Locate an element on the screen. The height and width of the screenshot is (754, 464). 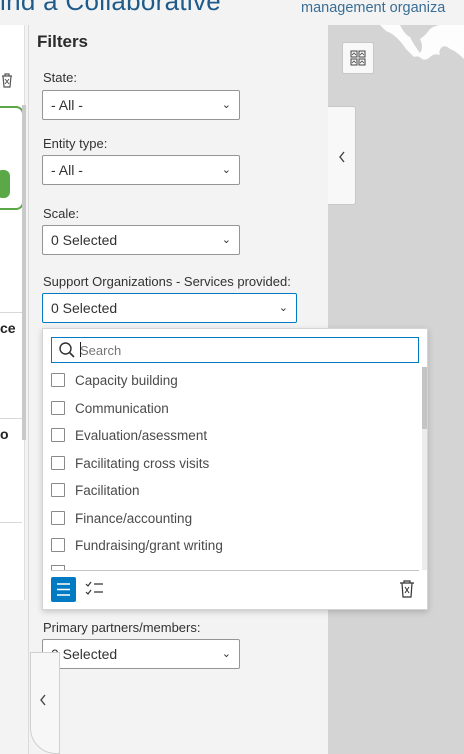
map-land-feature is located at coordinates (422, 42).